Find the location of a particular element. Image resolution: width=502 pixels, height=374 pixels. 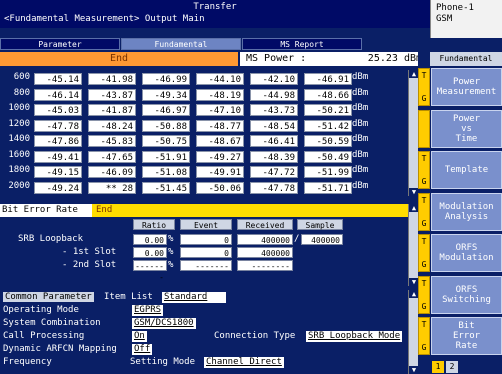

tab-ms-report: MS Report is located at coordinates (302, 44).